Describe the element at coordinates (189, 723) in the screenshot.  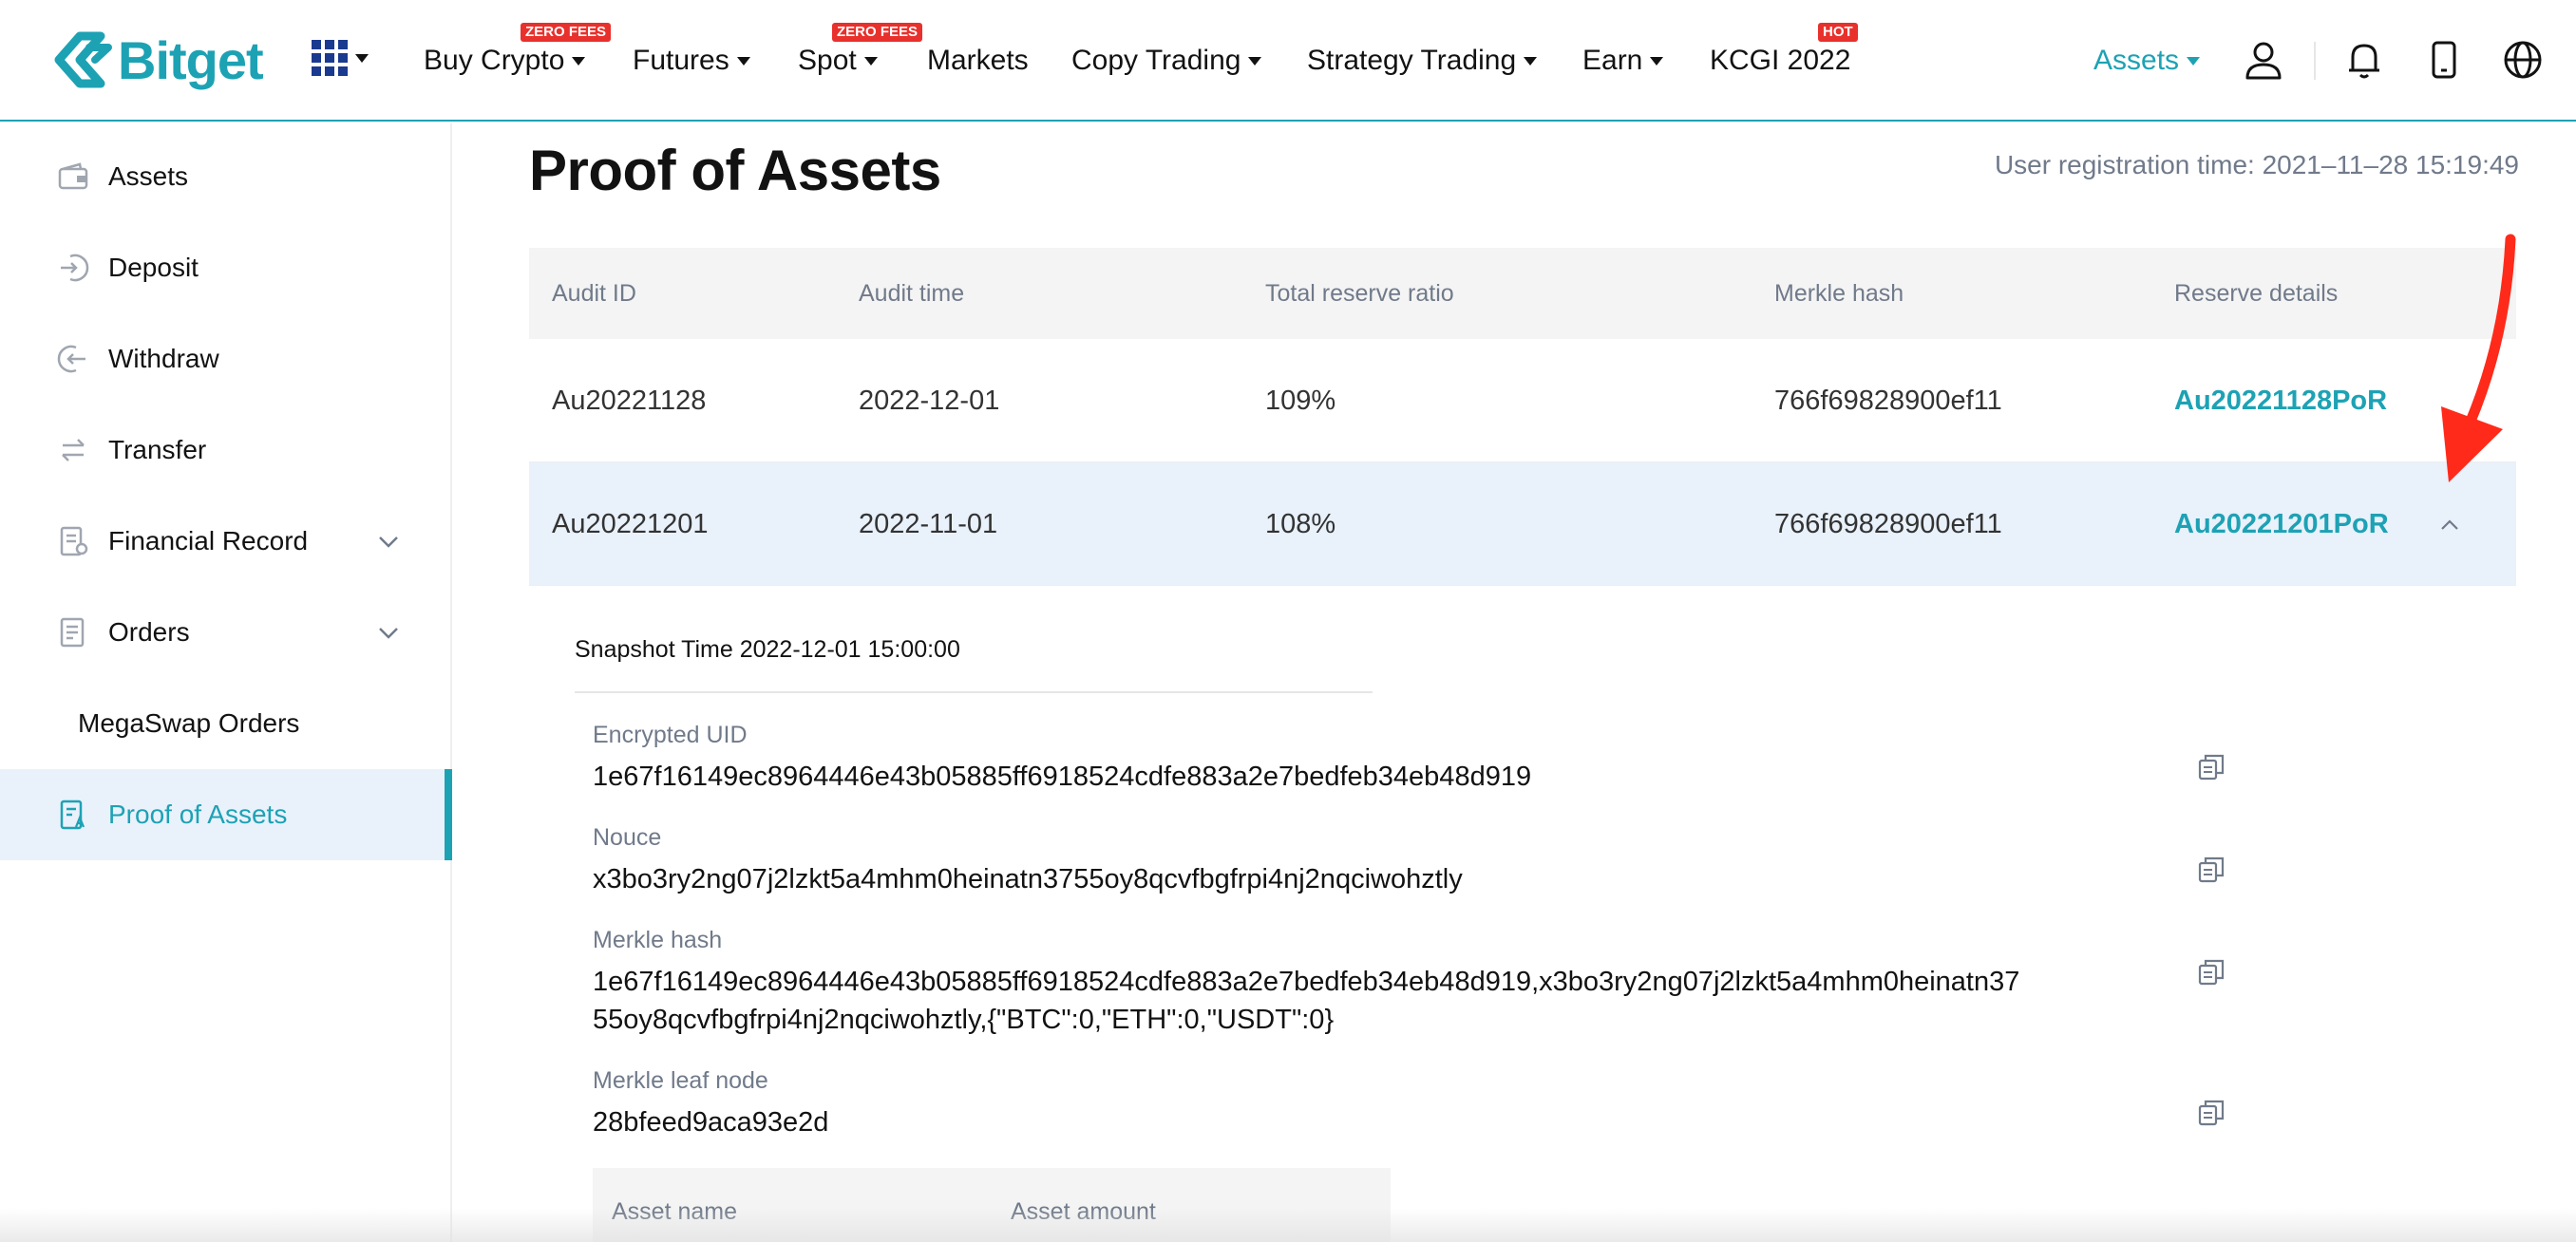
I see `sidebar-item-label: MegaSwap Orders` at that location.